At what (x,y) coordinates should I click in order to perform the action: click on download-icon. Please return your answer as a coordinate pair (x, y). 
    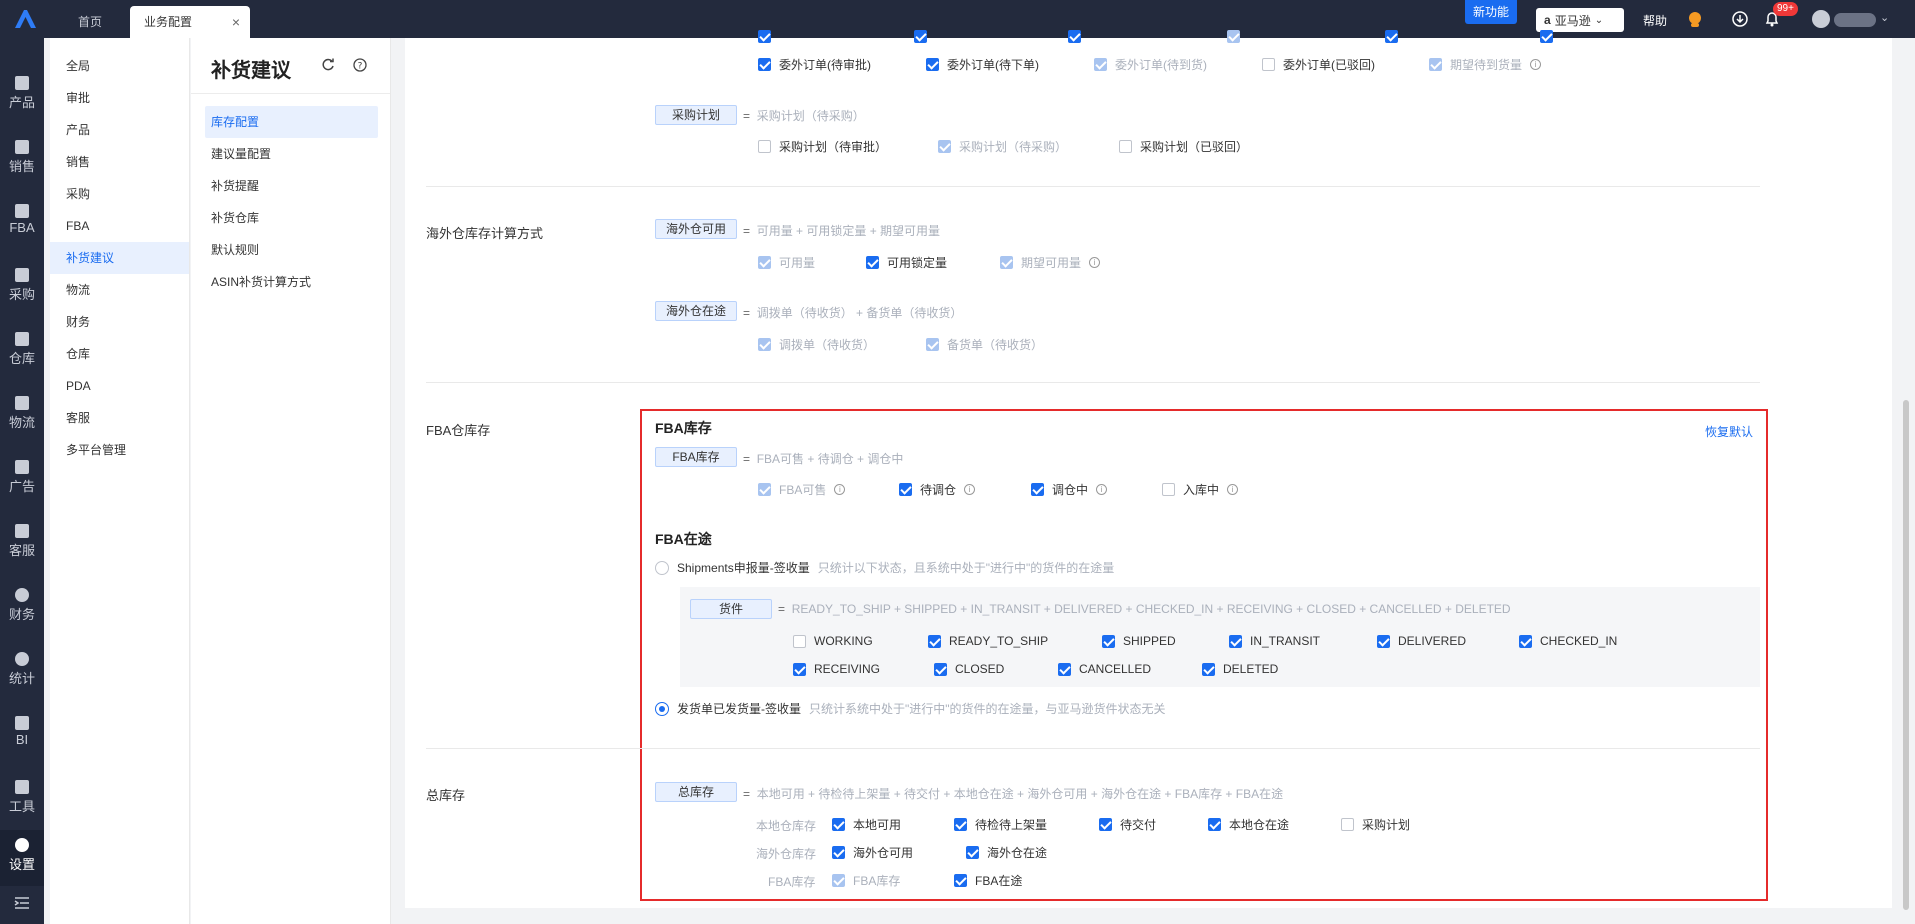
    Looking at the image, I should click on (1740, 19).